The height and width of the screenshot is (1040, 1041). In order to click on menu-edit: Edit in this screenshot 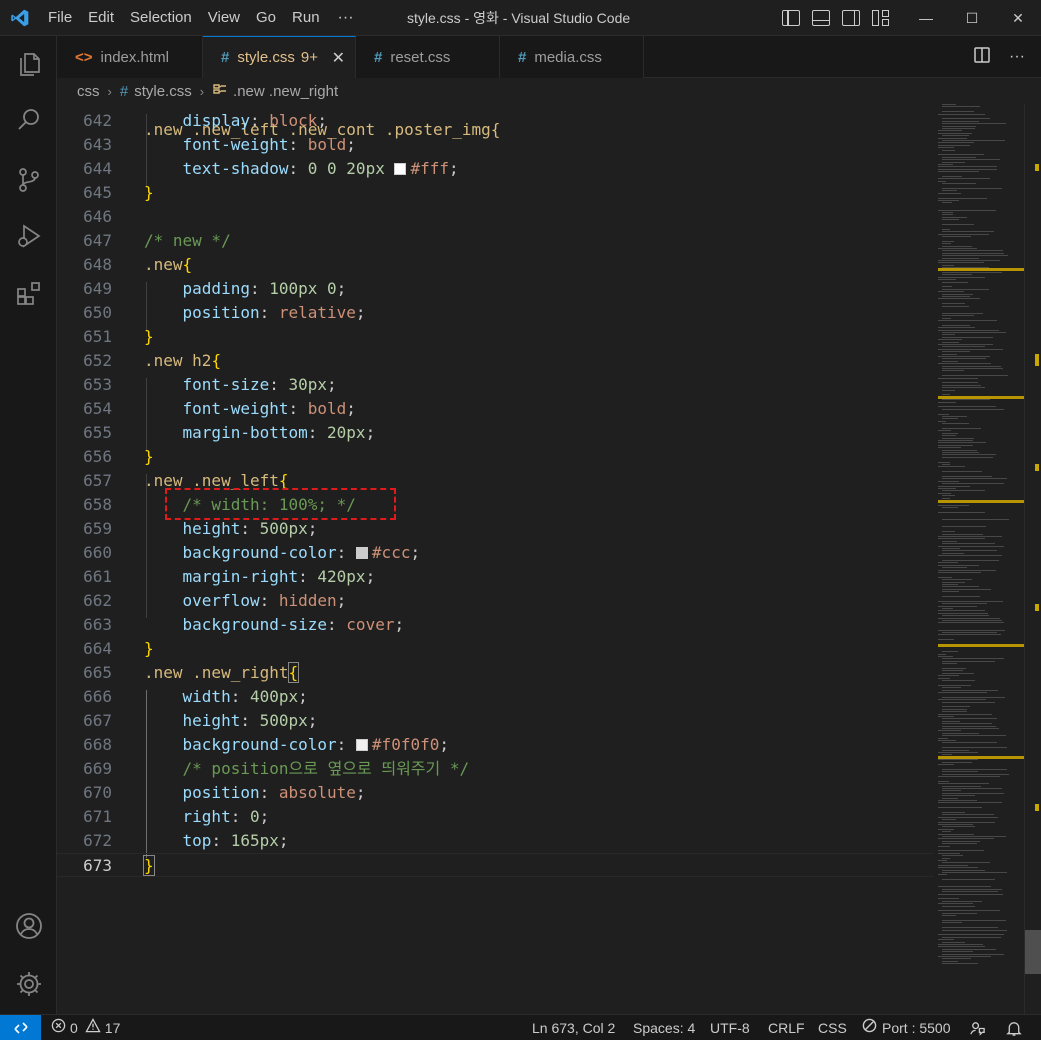, I will do `click(101, 18)`.